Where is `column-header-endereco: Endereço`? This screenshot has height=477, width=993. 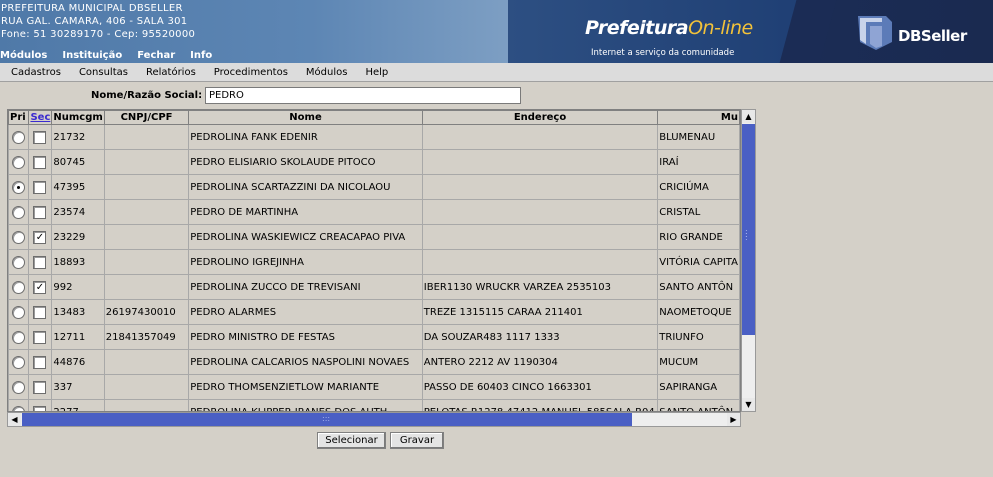
column-header-endereco: Endereço is located at coordinates (540, 117).